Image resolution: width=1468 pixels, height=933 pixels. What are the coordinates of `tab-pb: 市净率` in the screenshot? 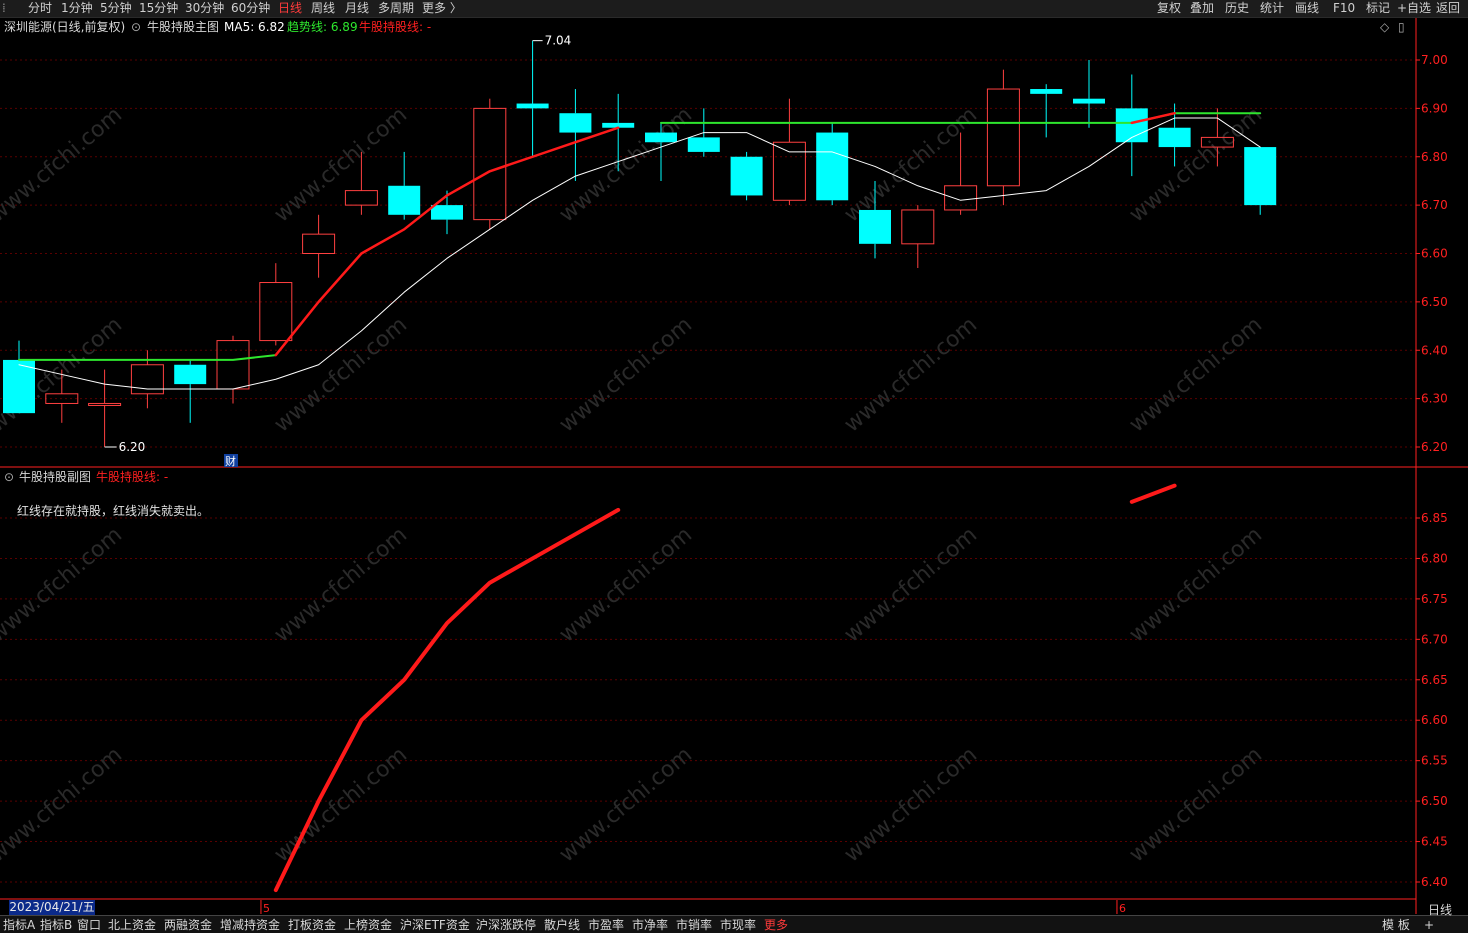 It's located at (650, 925).